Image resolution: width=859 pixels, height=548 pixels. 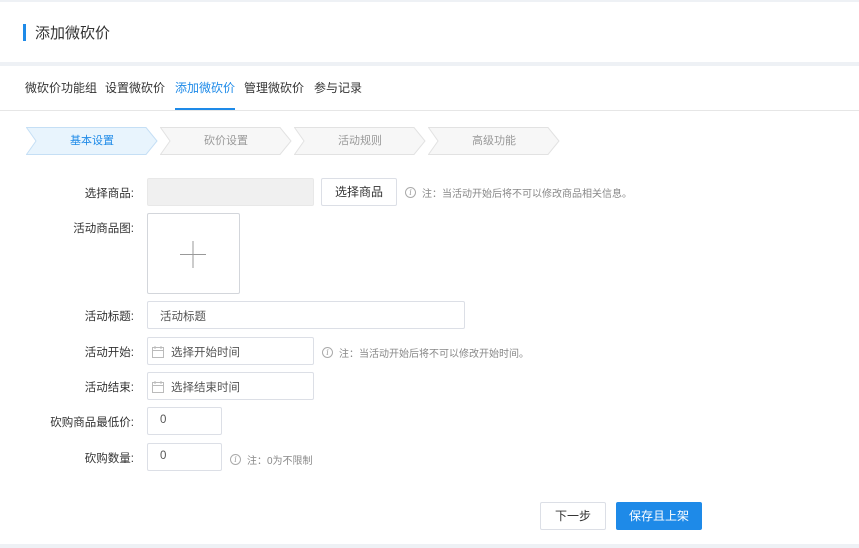 I want to click on step-label: 砍价设置, so click(x=226, y=141).